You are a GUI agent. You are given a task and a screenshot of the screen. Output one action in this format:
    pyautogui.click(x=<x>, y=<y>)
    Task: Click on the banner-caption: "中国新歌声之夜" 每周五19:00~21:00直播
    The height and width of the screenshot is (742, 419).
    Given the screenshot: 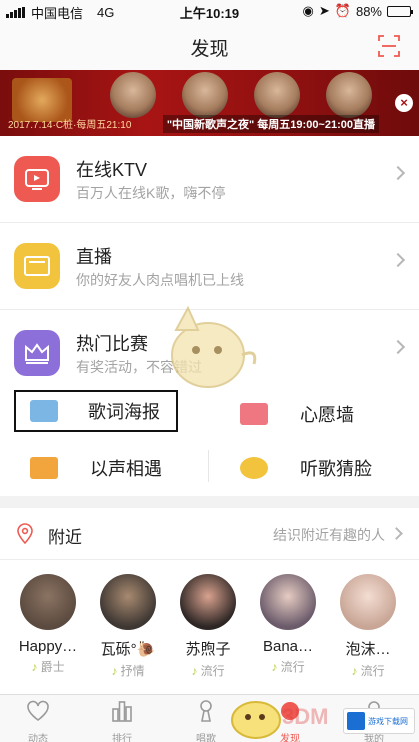 What is the action you would take?
    pyautogui.click(x=270, y=124)
    